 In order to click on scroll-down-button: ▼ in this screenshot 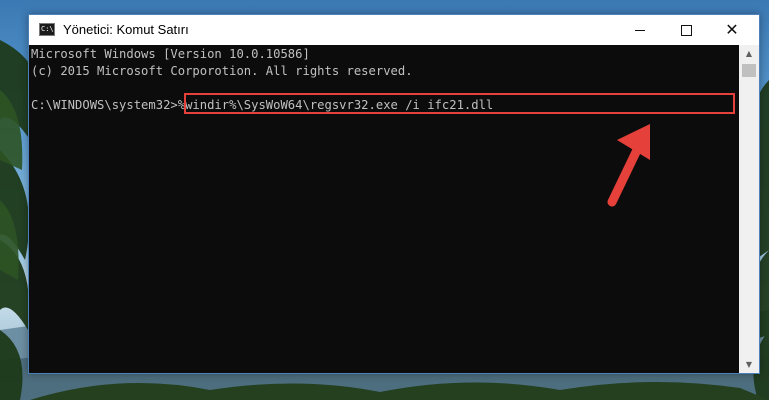, I will do `click(749, 364)`.